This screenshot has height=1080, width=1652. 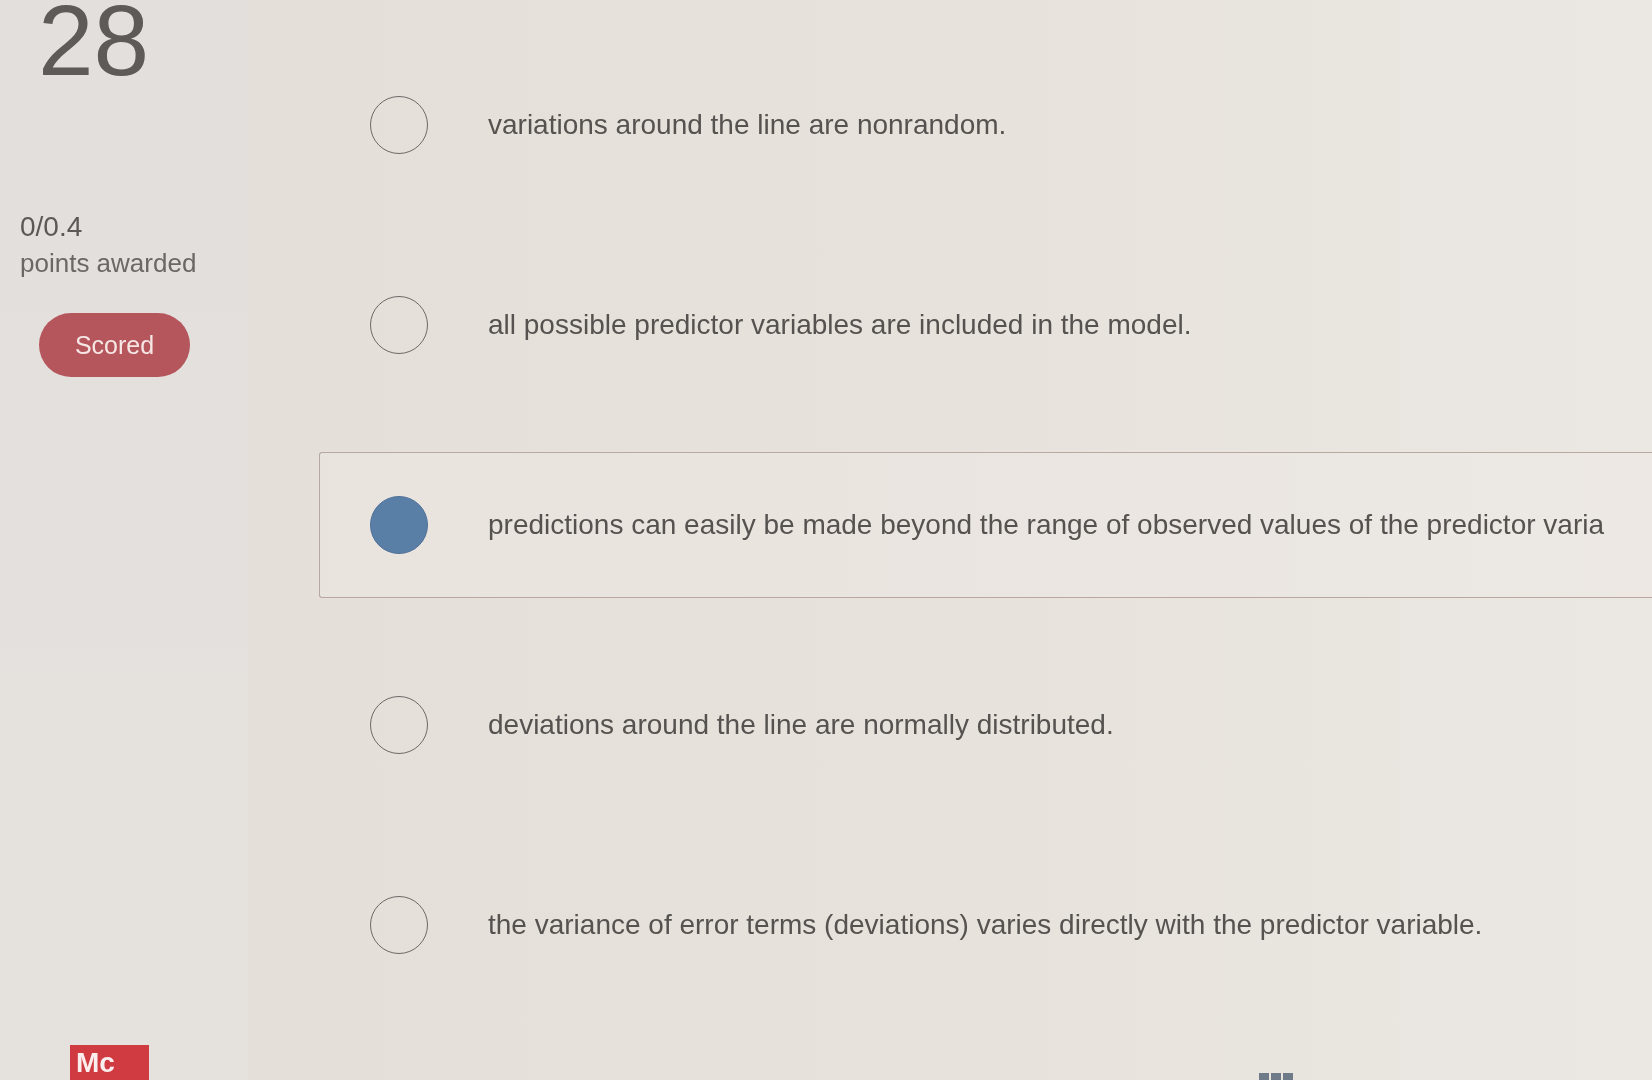 What do you see at coordinates (94, 40) in the screenshot?
I see `question-number: 28` at bounding box center [94, 40].